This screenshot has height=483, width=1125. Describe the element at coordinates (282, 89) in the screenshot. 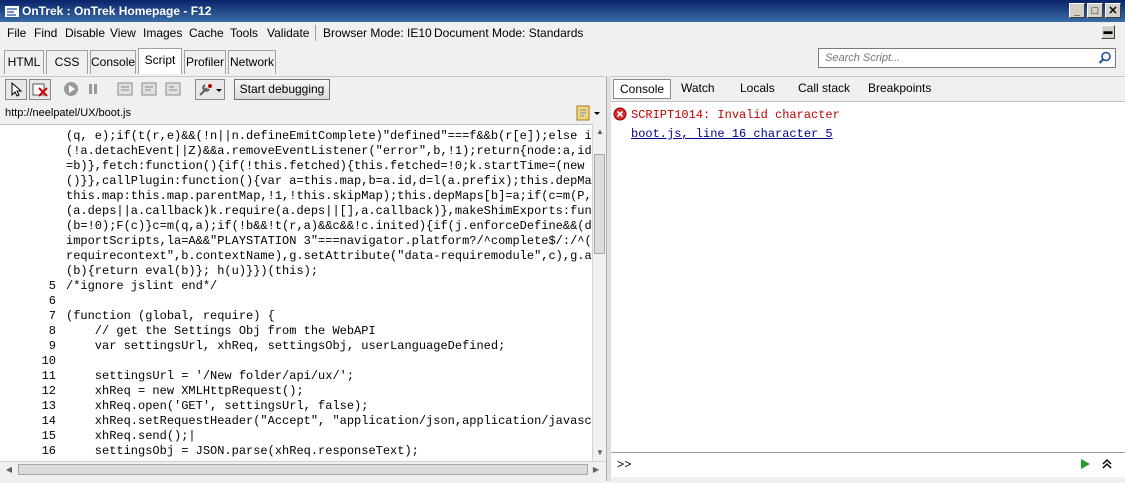

I see `start-debugging-button: Start debugging` at that location.